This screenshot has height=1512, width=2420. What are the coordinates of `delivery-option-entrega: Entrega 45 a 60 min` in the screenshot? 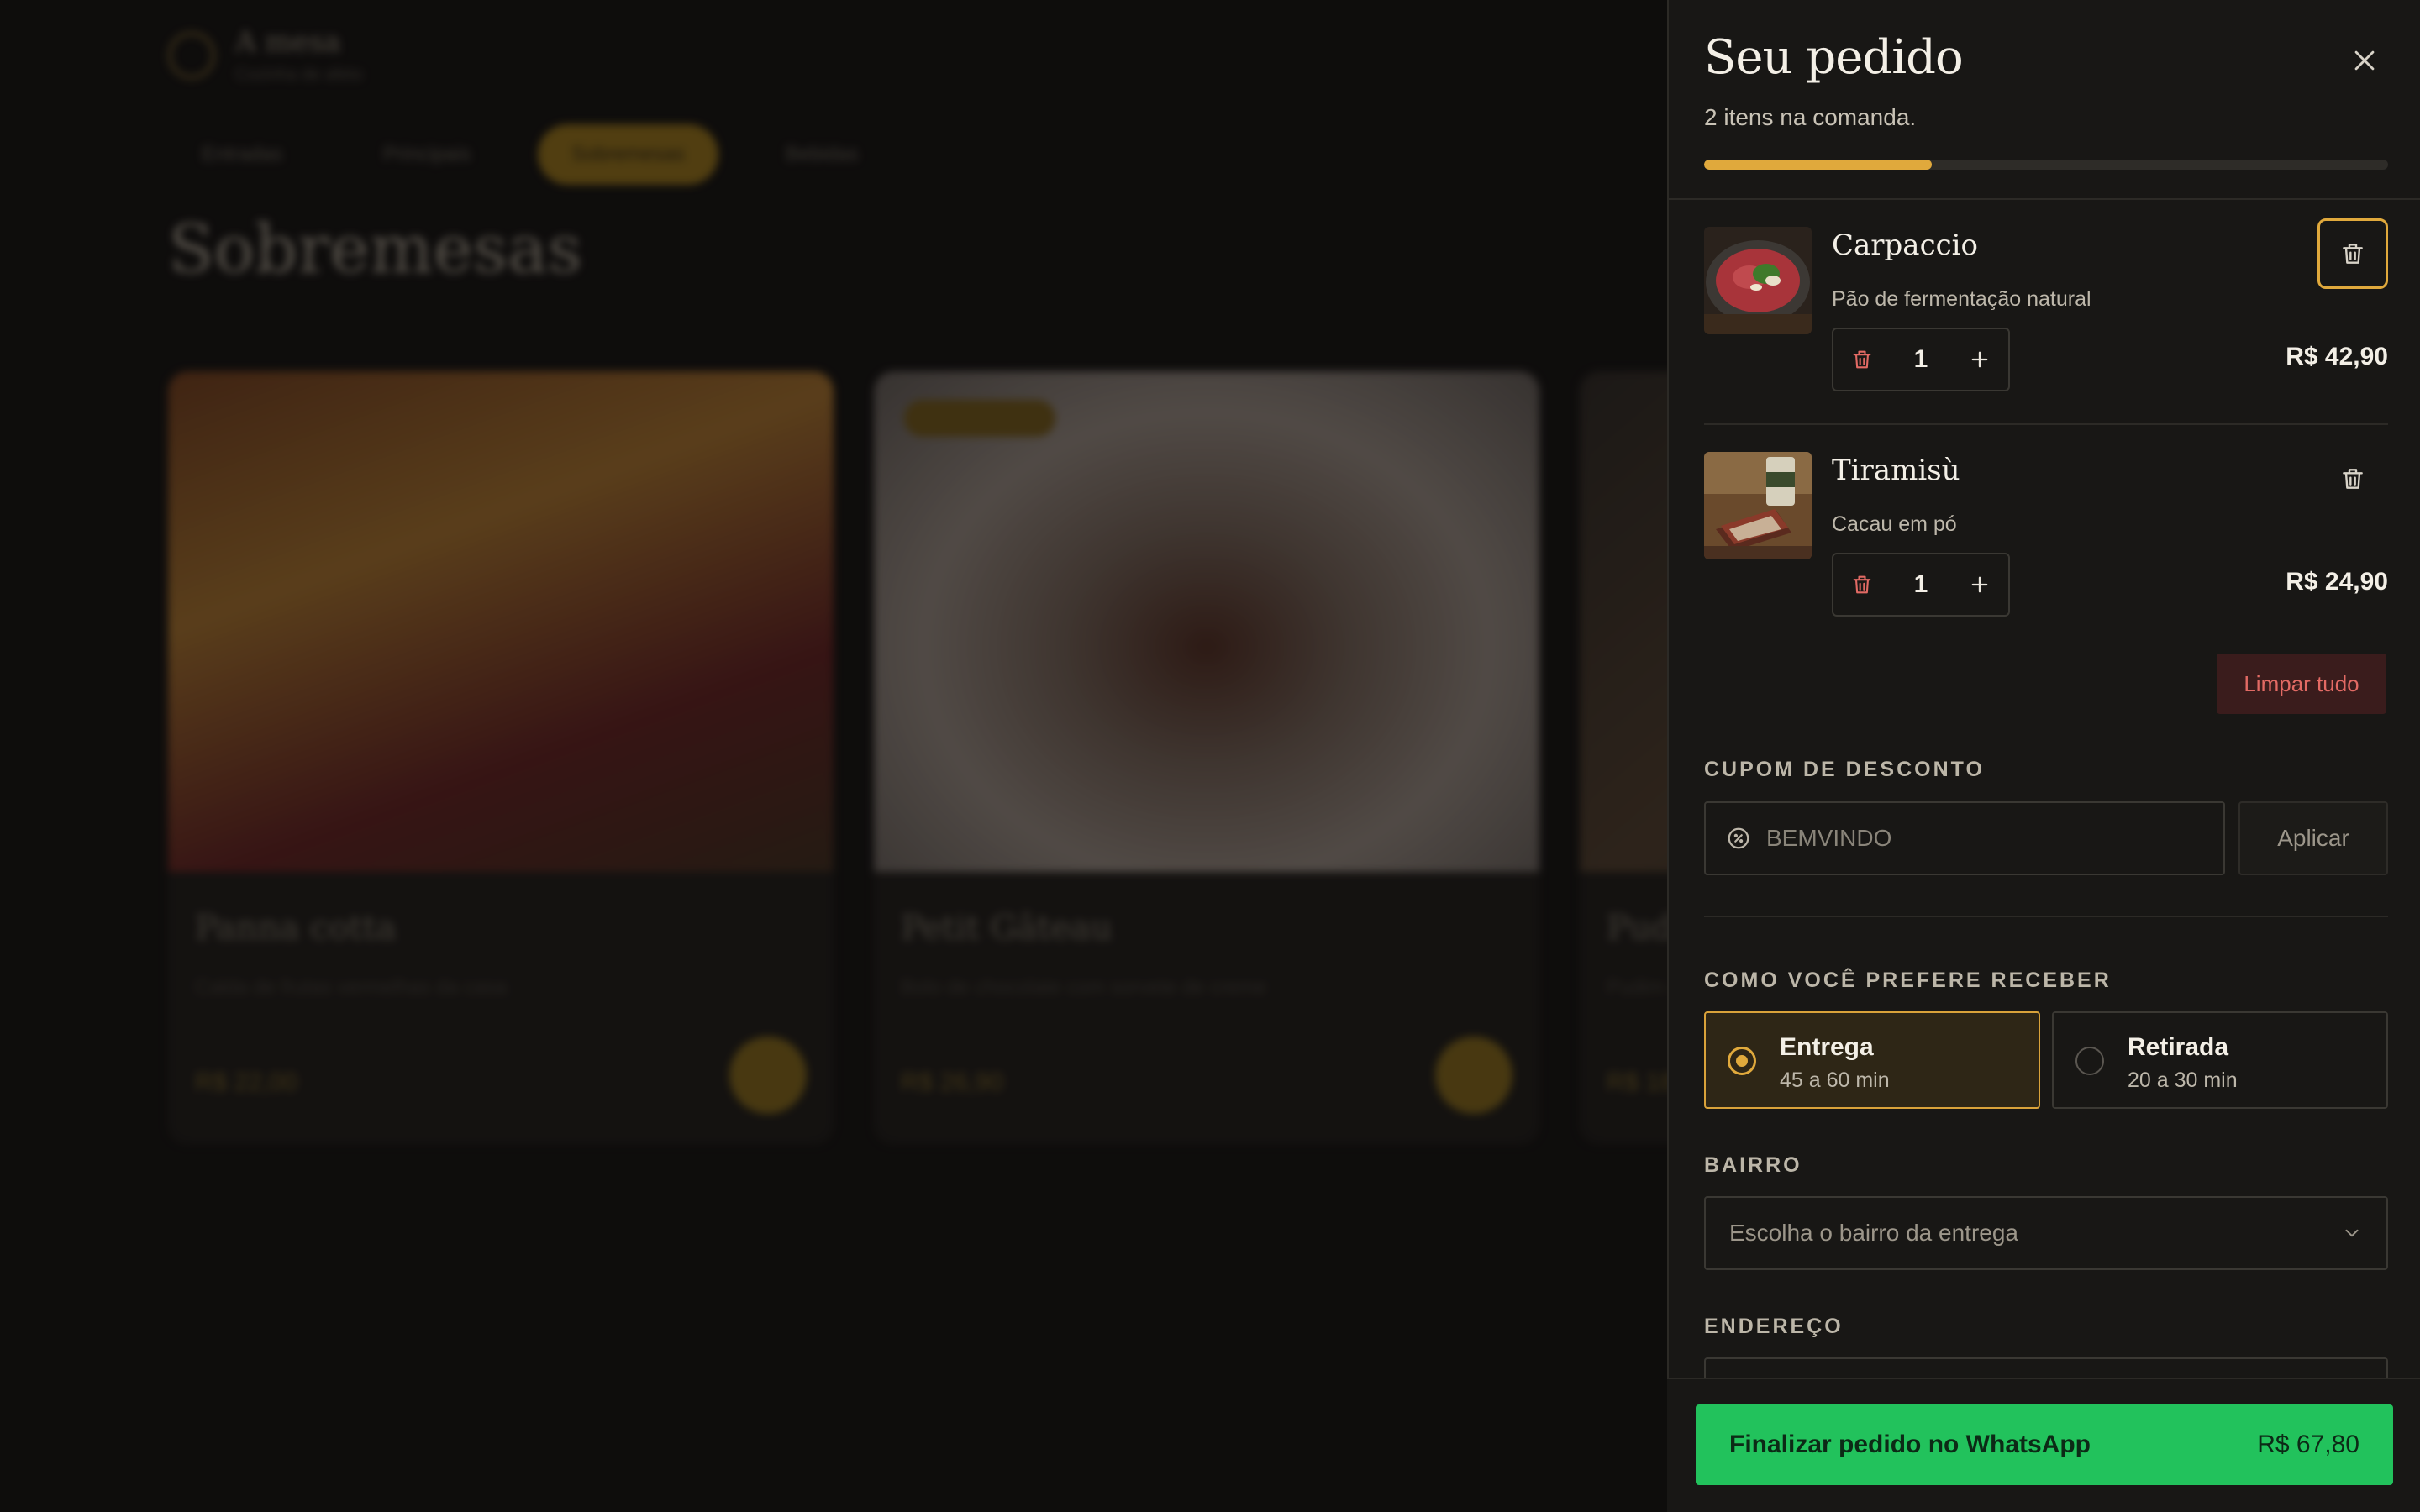 It's located at (1872, 1060).